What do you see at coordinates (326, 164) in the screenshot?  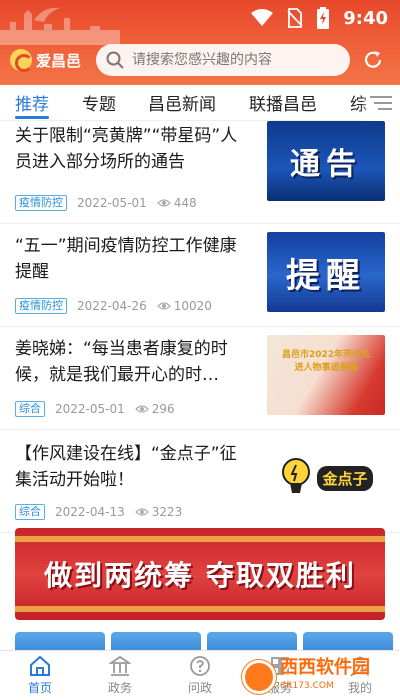 I see `thumbnail-text: 通告` at bounding box center [326, 164].